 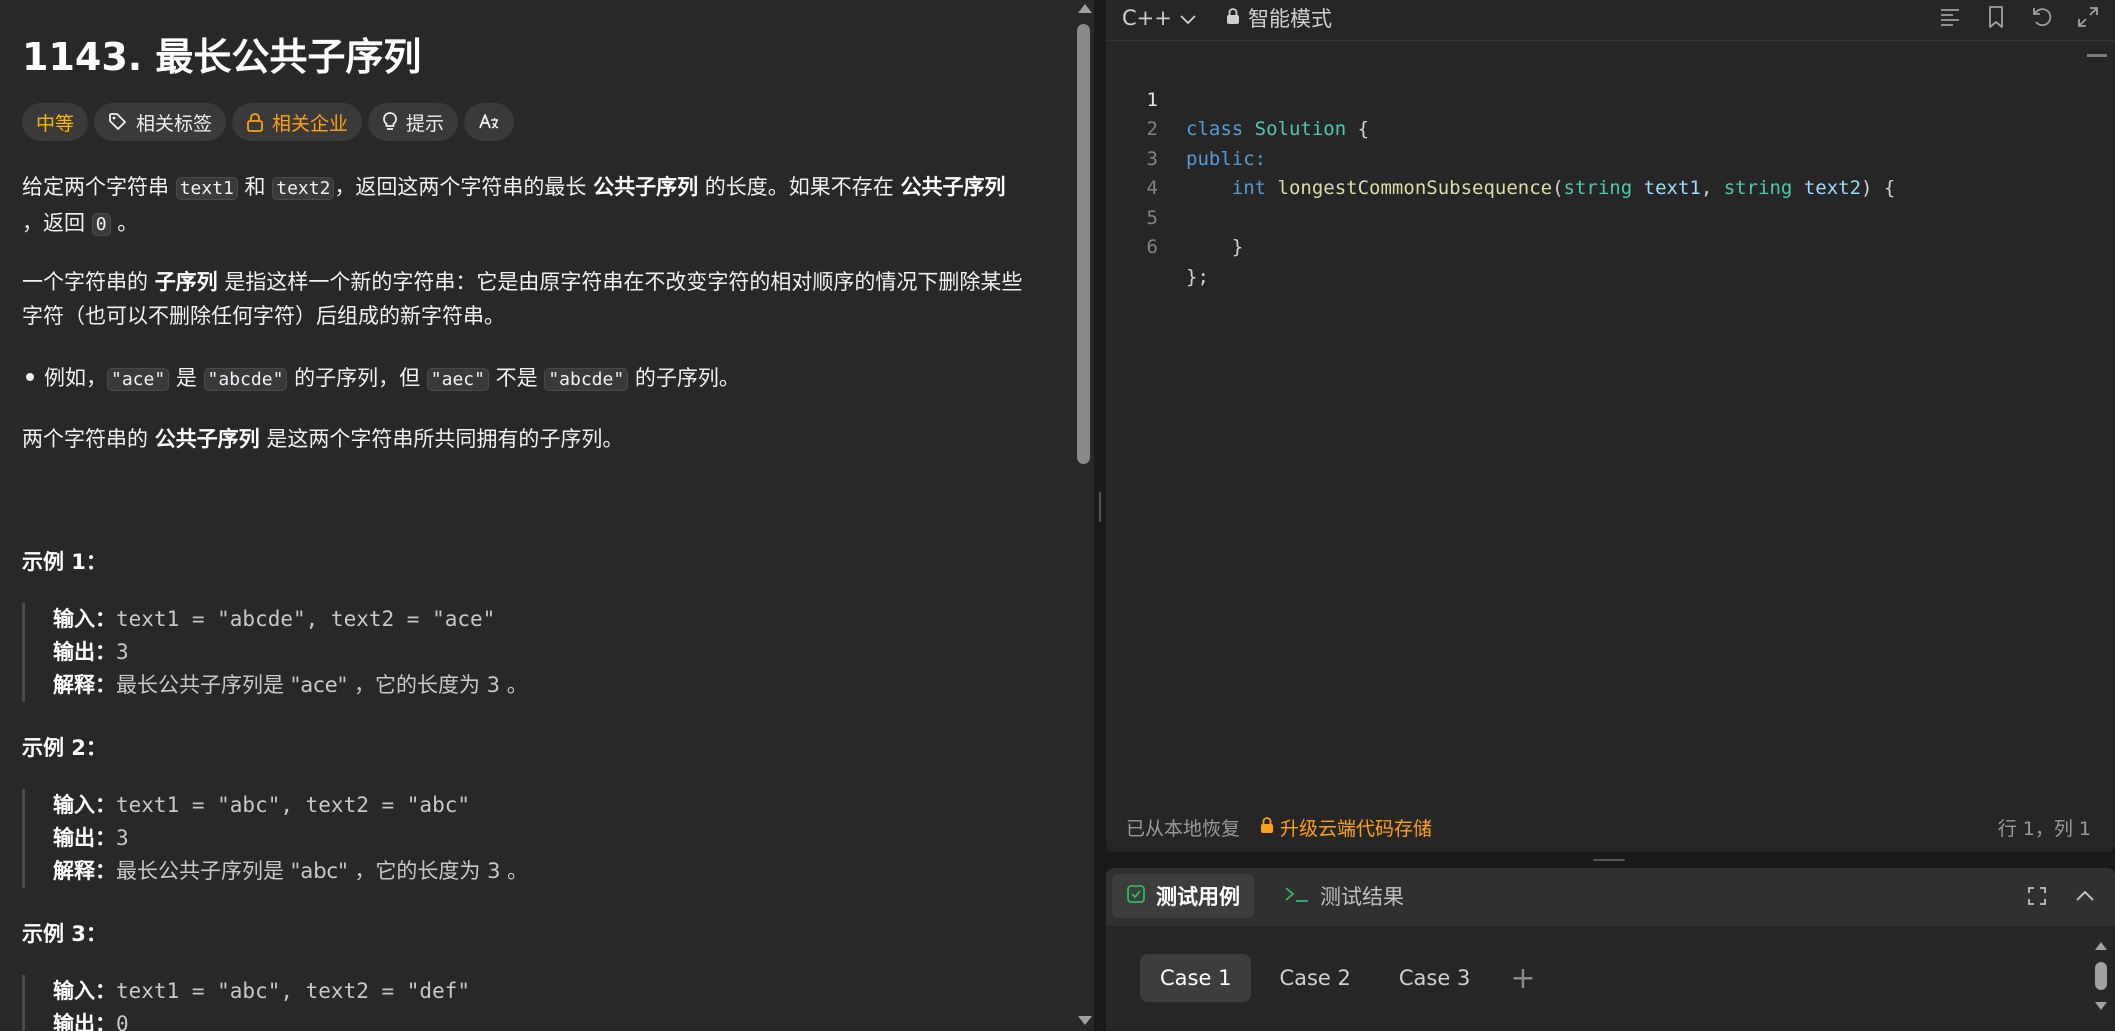 I want to click on test-panel: 测试用例 测试结果 Case 1 Case 2 Case 3 +, so click(x=1610, y=949).